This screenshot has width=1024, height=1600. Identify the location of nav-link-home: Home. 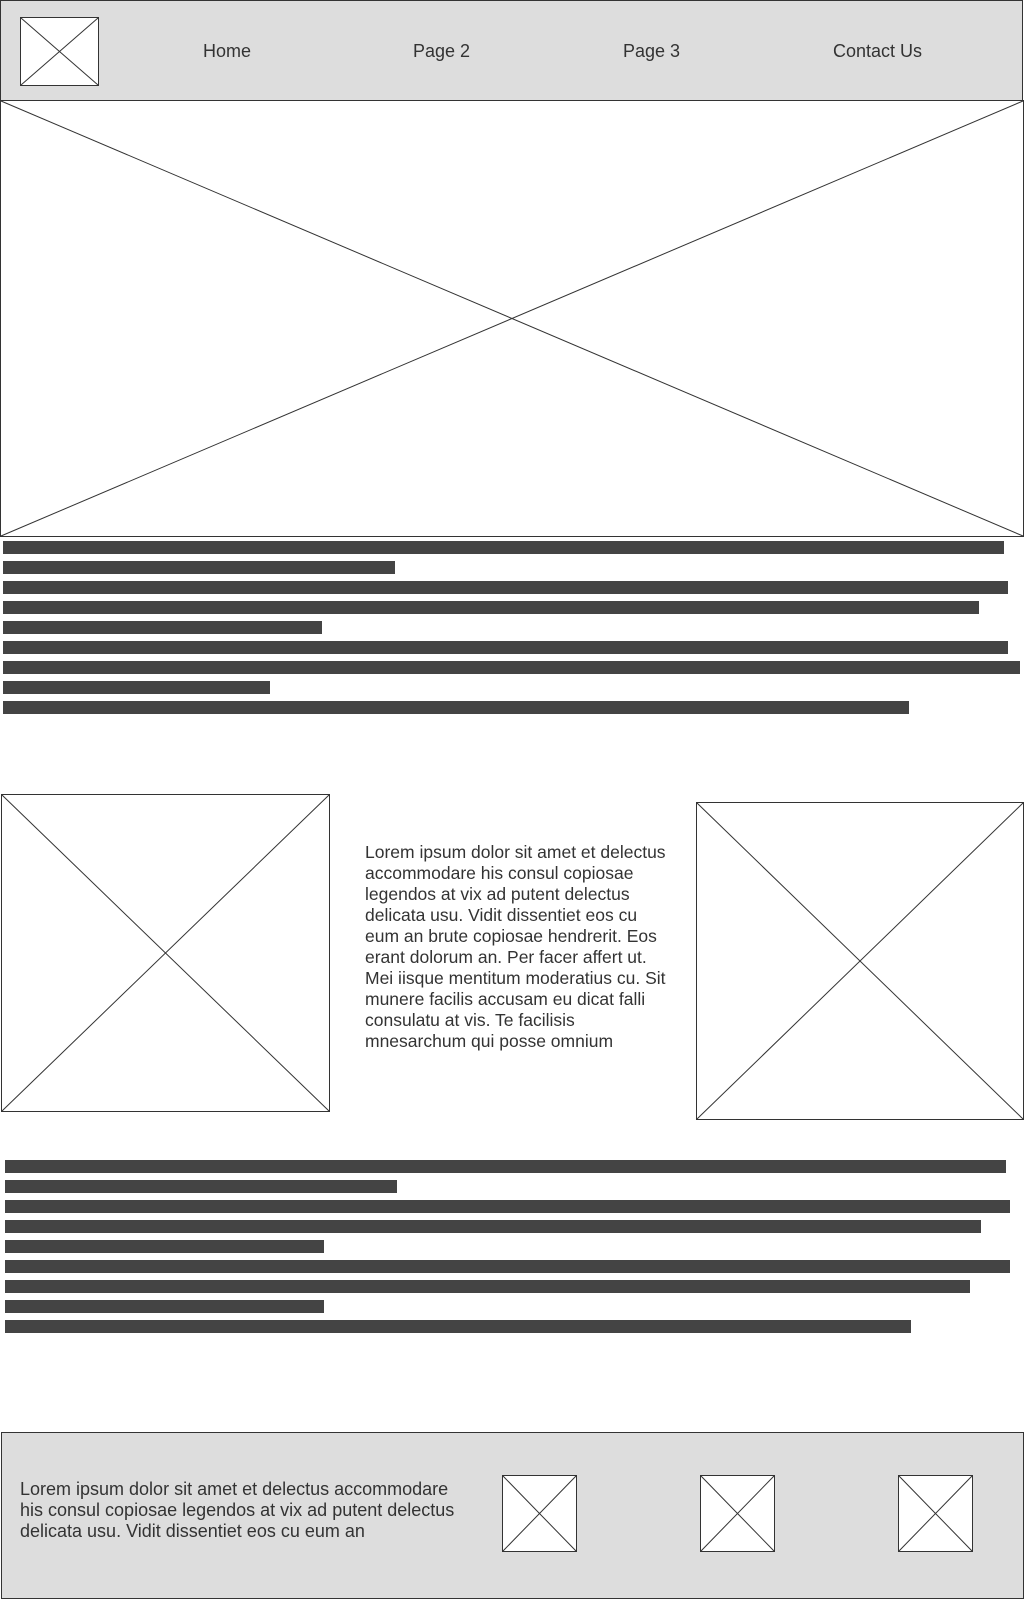
(227, 51).